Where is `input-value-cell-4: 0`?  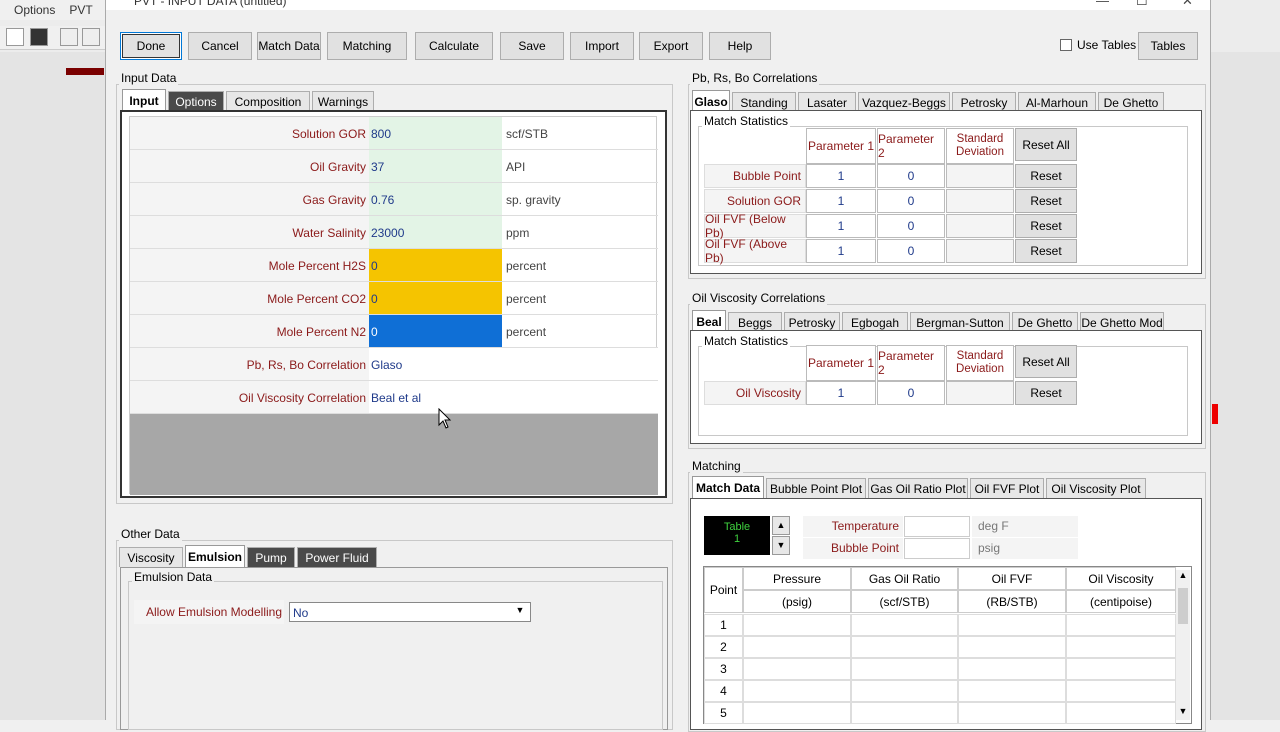 input-value-cell-4: 0 is located at coordinates (435, 265).